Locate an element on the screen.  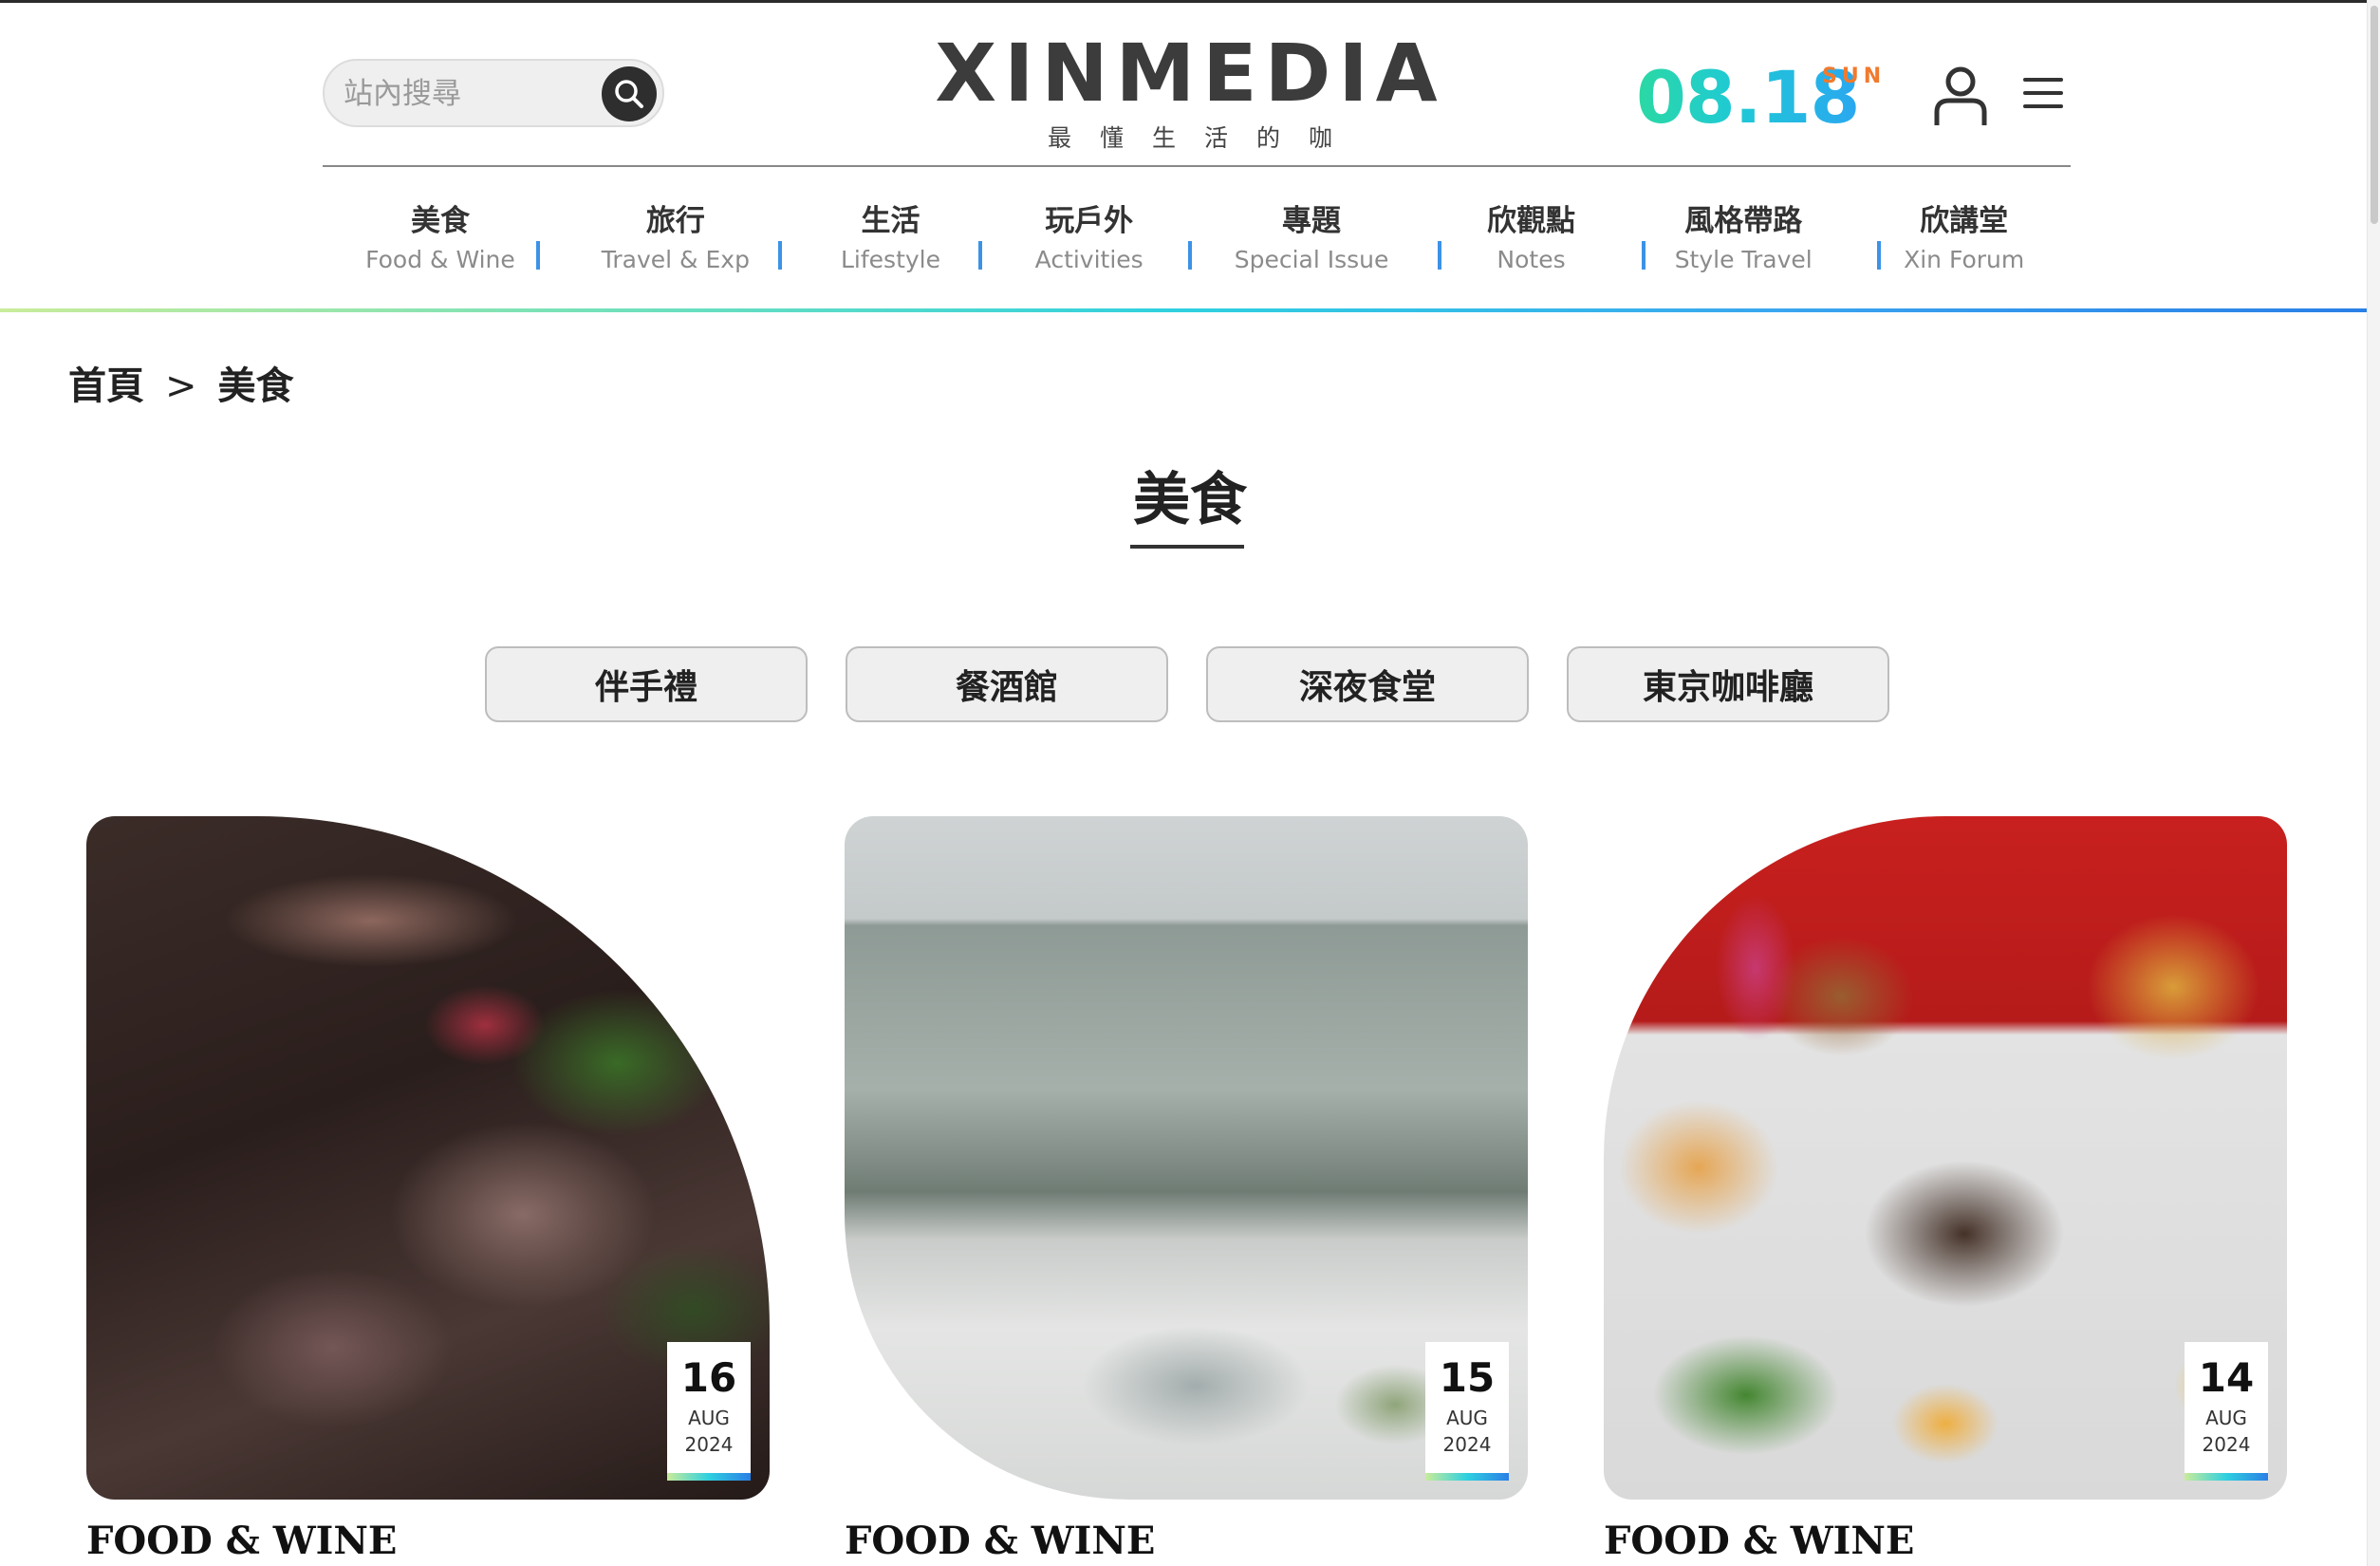
article-card: 14 AUG 2024 FOOD & WINE is located at coordinates (1946, 1189).